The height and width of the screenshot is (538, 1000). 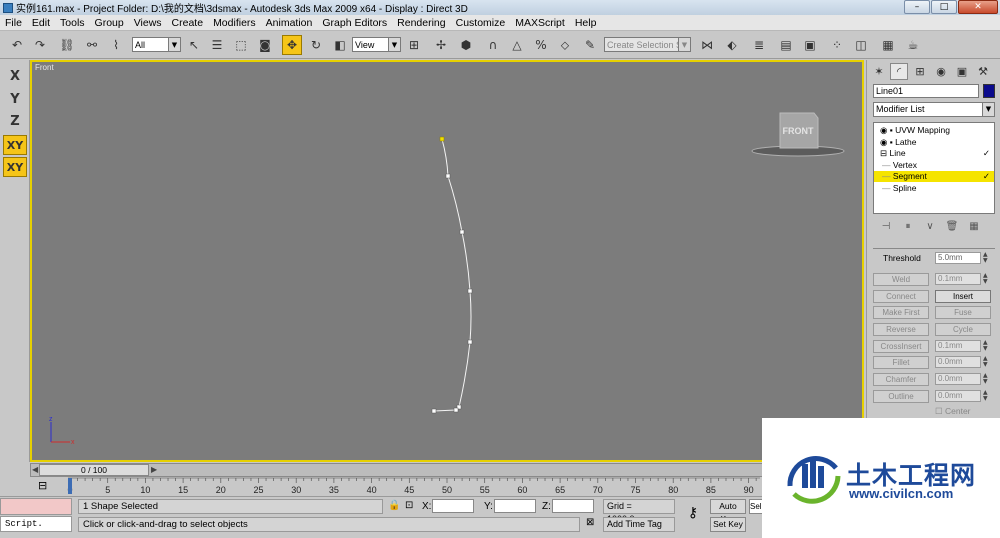 What do you see at coordinates (289, 23) in the screenshot?
I see `menu-animation: Animation` at bounding box center [289, 23].